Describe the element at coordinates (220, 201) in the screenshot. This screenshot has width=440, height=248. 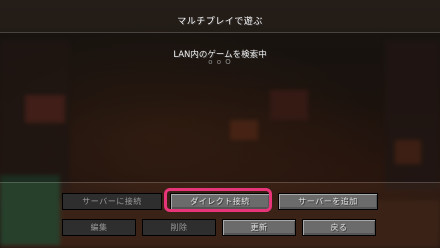
I see `direct-connect-button: ダイレクト接続` at that location.